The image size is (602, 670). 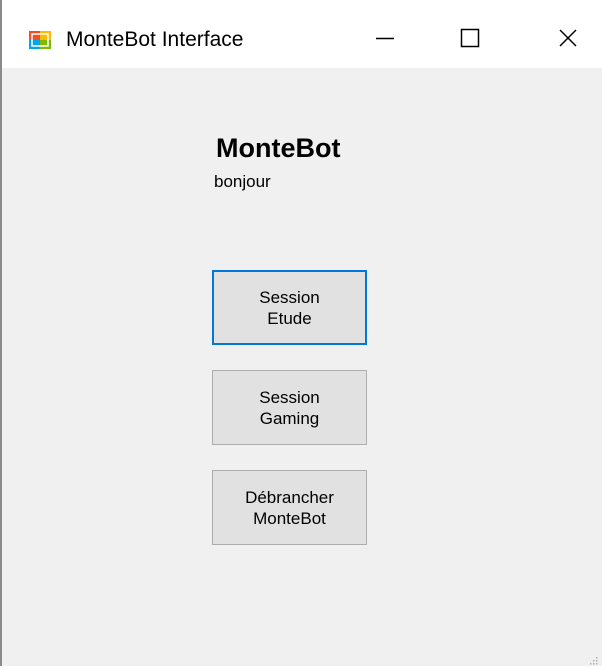 I want to click on close-button, so click(x=568, y=38).